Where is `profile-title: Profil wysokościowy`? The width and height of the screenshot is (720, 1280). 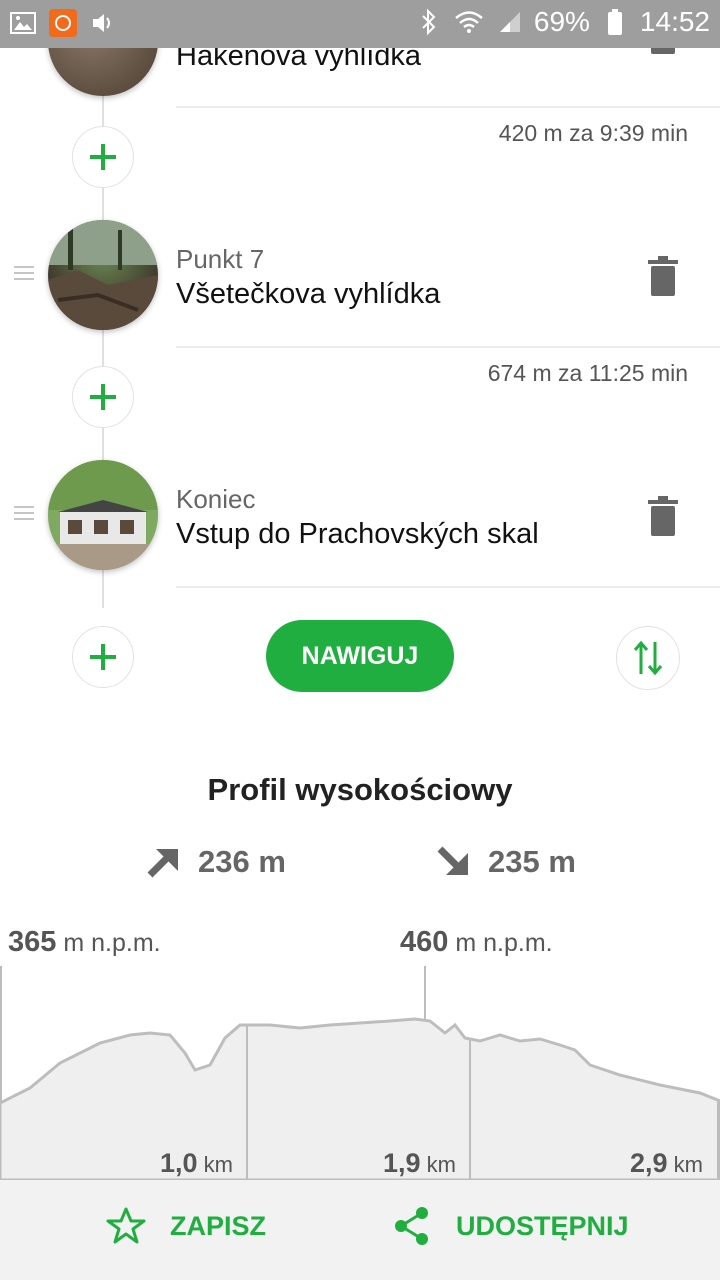
profile-title: Profil wysokościowy is located at coordinates (360, 789).